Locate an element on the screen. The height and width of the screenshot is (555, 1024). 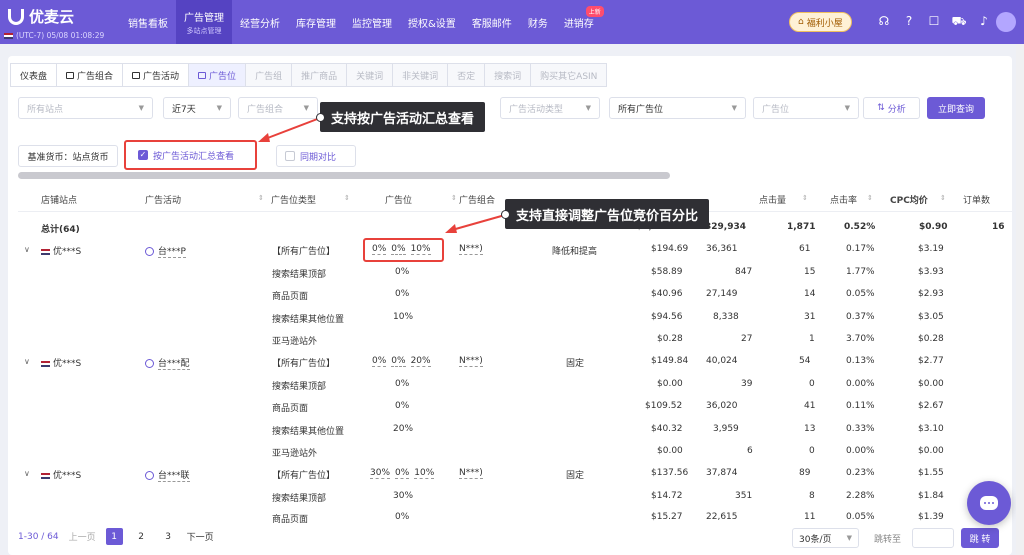
chat-icon is located at coordinates (989, 503).